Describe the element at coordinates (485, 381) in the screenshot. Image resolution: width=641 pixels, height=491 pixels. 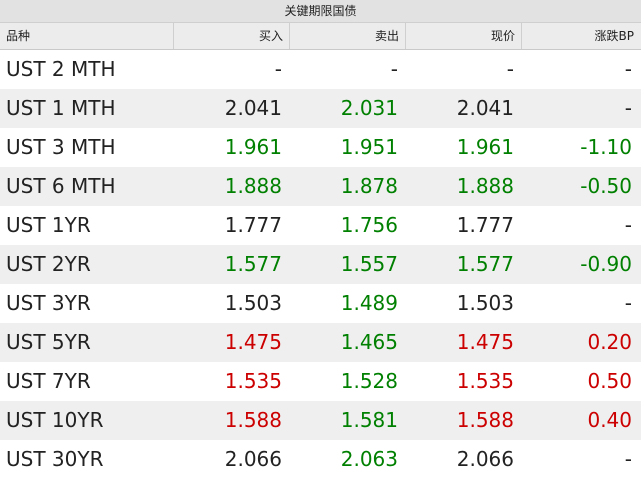
I see `last-price-cell: 1.535` at that location.